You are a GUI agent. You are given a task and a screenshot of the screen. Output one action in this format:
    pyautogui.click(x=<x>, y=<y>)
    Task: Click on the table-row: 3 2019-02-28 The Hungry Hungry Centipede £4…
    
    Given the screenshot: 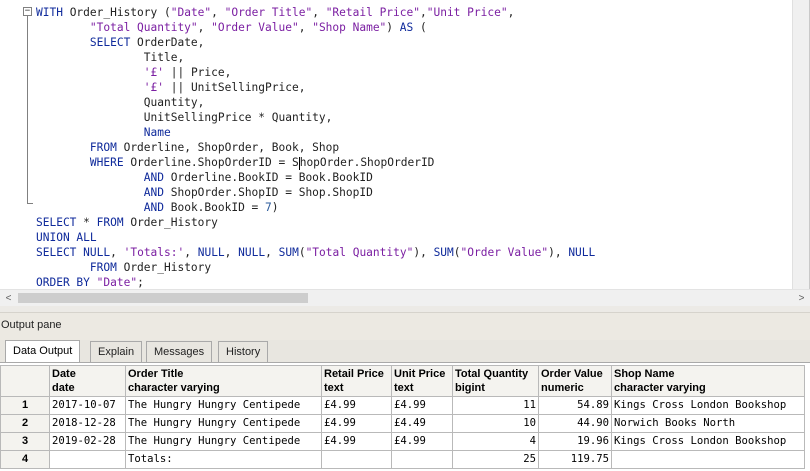 What is the action you would take?
    pyautogui.click(x=402, y=441)
    